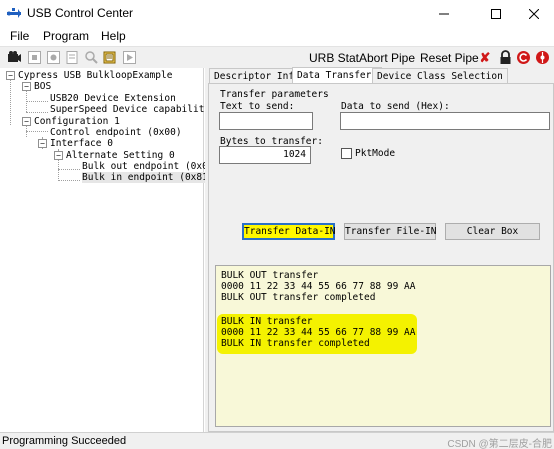  What do you see at coordinates (485, 58) in the screenshot?
I see `cross-icon: ✘` at bounding box center [485, 58].